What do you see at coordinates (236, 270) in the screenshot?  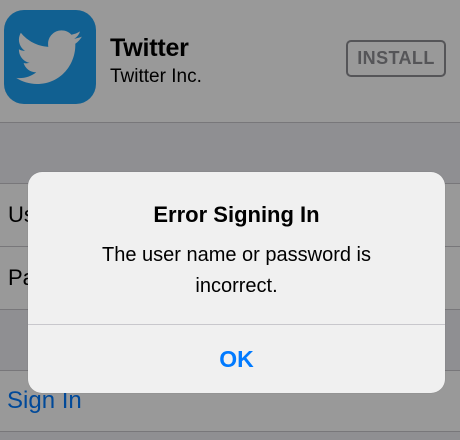 I see `alert-message: The user name or password is incorrect.` at bounding box center [236, 270].